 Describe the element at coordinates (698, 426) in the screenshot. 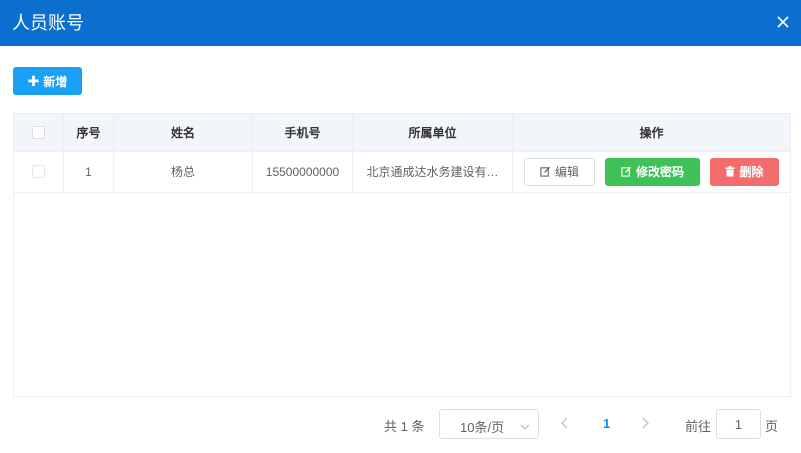

I see `goto-label: 前往` at that location.